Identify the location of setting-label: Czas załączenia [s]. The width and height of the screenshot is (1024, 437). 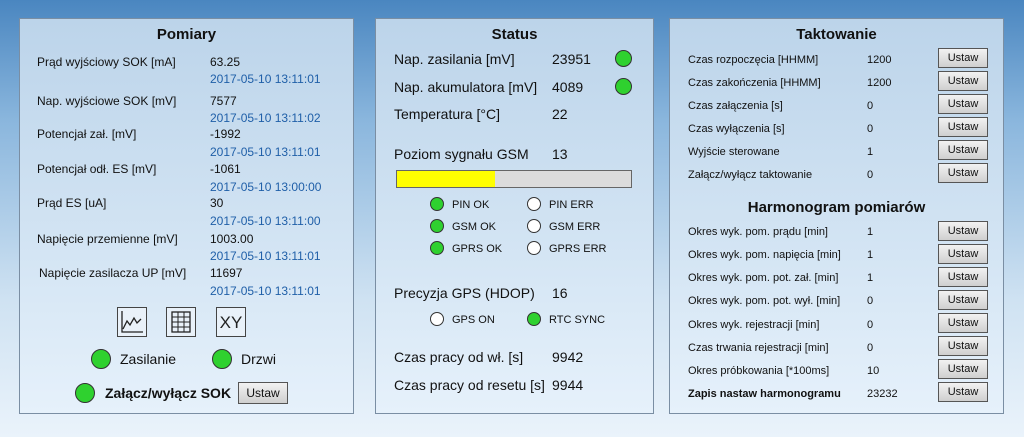
(735, 106).